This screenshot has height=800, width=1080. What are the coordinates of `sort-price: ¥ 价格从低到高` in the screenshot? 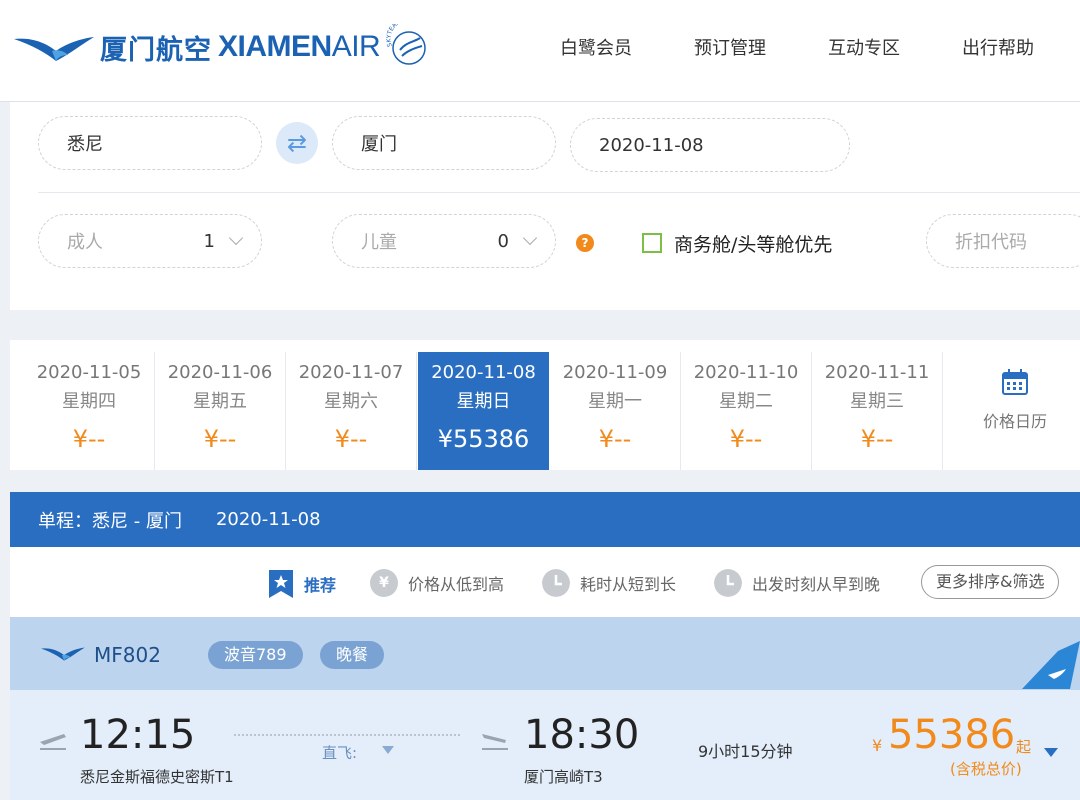 It's located at (437, 583).